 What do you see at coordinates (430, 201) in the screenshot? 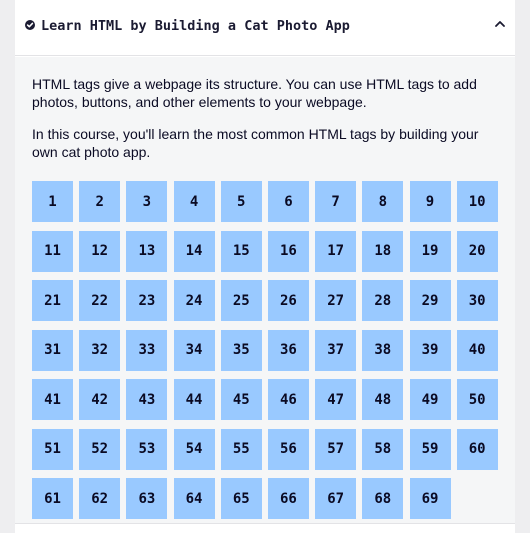
I see `step-button: 9` at bounding box center [430, 201].